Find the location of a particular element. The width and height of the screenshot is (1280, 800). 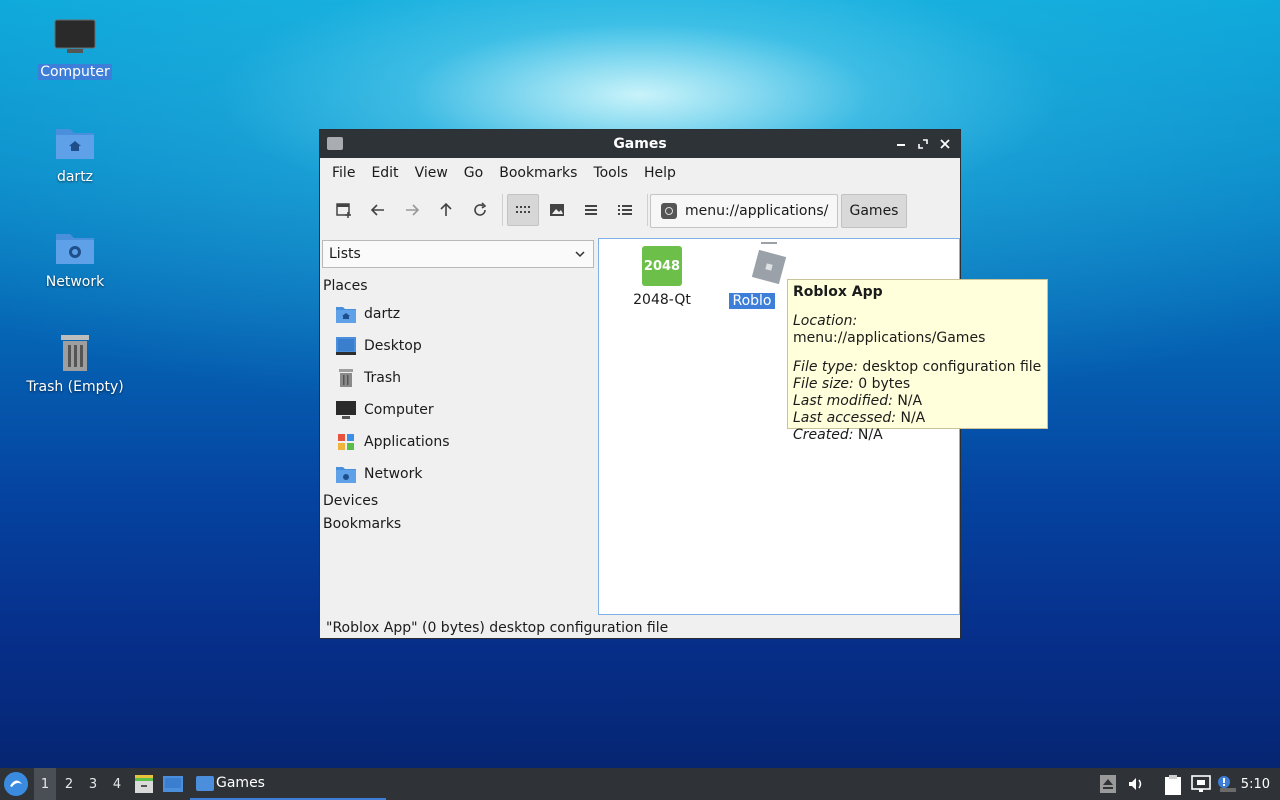

clipboard-button is located at coordinates (1173, 785).